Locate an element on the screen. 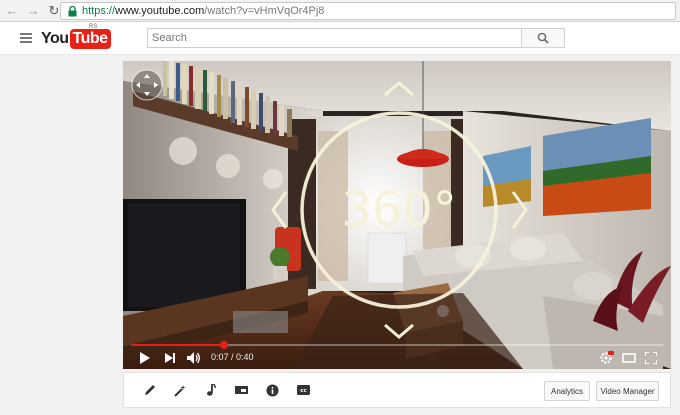 This screenshot has width=680, height=415. creator-toolbar: cc Analytics Video Manager is located at coordinates (397, 390).